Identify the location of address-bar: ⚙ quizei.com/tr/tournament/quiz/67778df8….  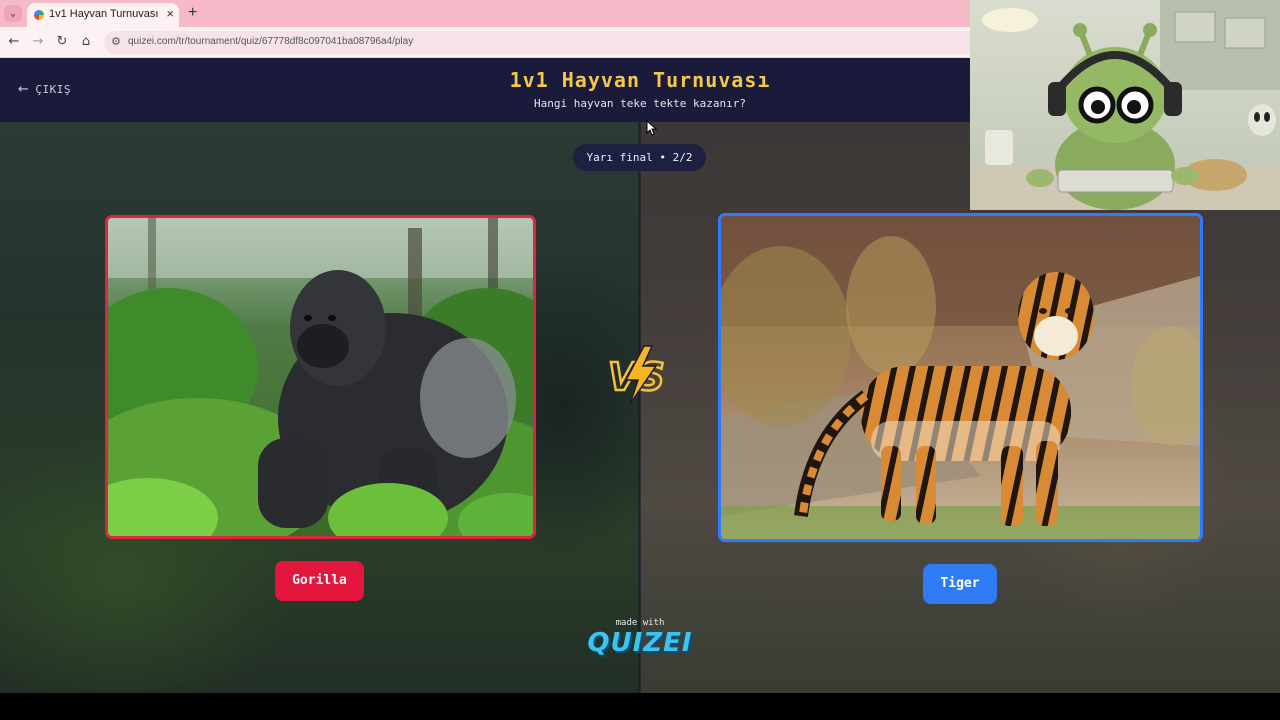
(537, 42).